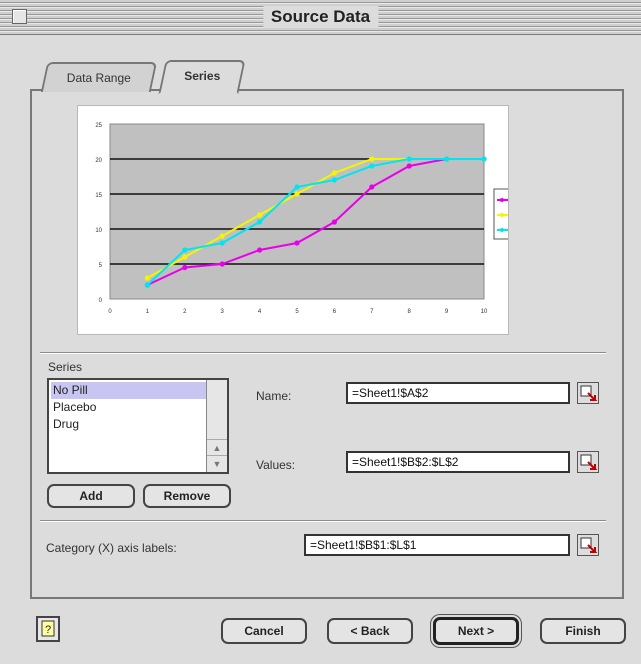 This screenshot has height=664, width=641. I want to click on scroll-up-arrow-icon: ▲, so click(217, 447).